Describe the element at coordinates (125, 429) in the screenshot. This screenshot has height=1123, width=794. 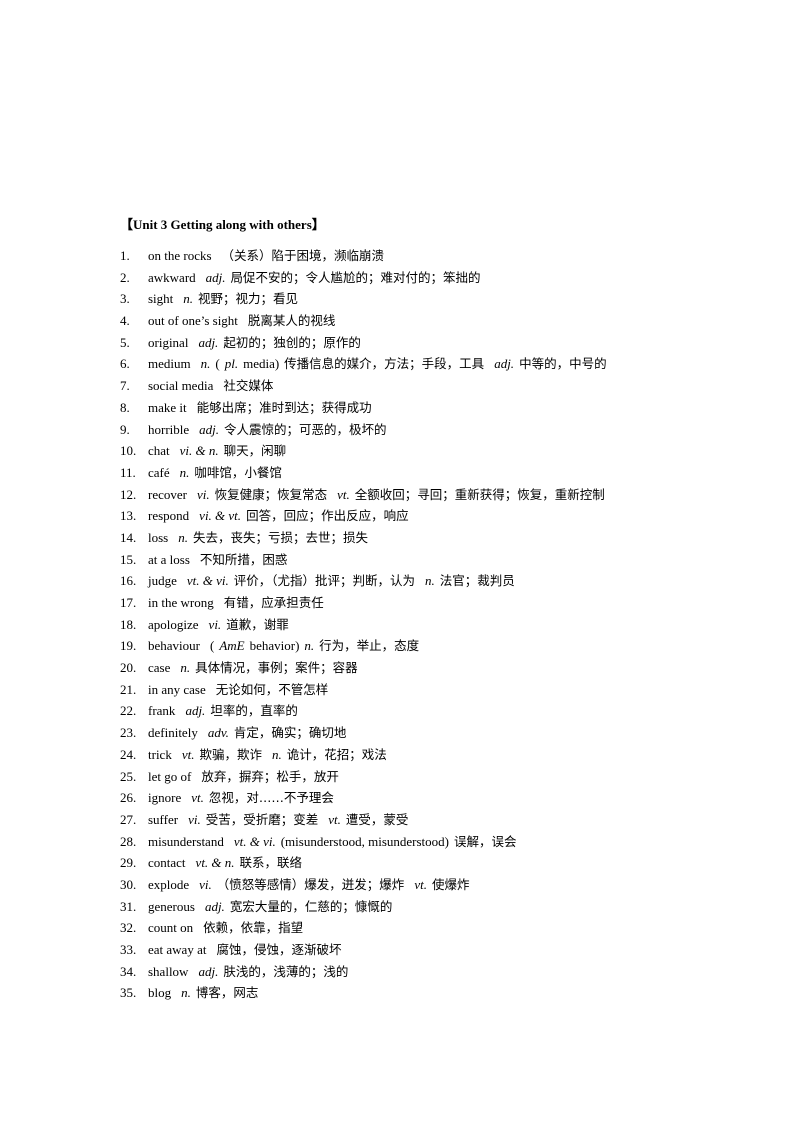
I see `entry-number: 9.` at that location.